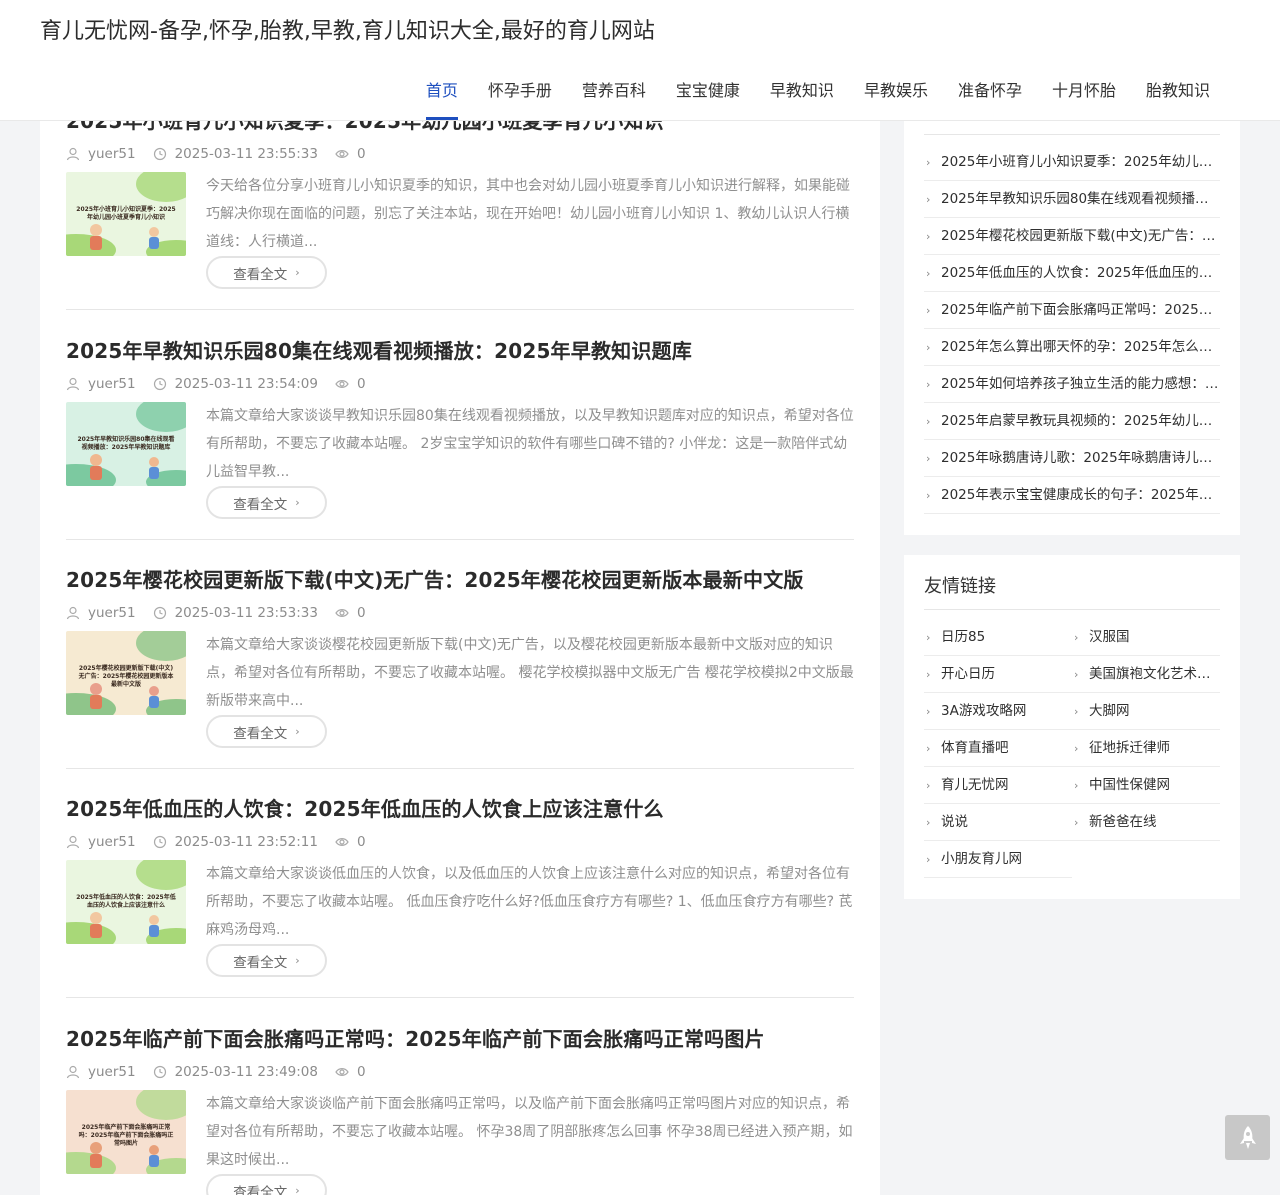 This screenshot has height=1195, width=1280. What do you see at coordinates (235, 842) in the screenshot?
I see `post-time: 2025-03-11 23:52:11` at bounding box center [235, 842].